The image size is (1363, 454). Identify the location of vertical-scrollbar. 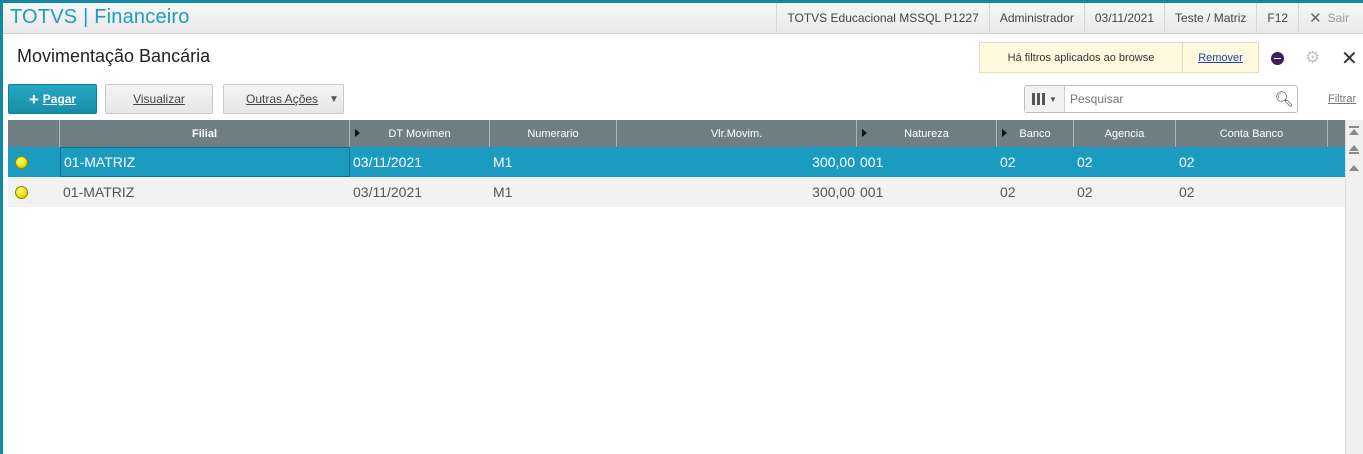
(1354, 287).